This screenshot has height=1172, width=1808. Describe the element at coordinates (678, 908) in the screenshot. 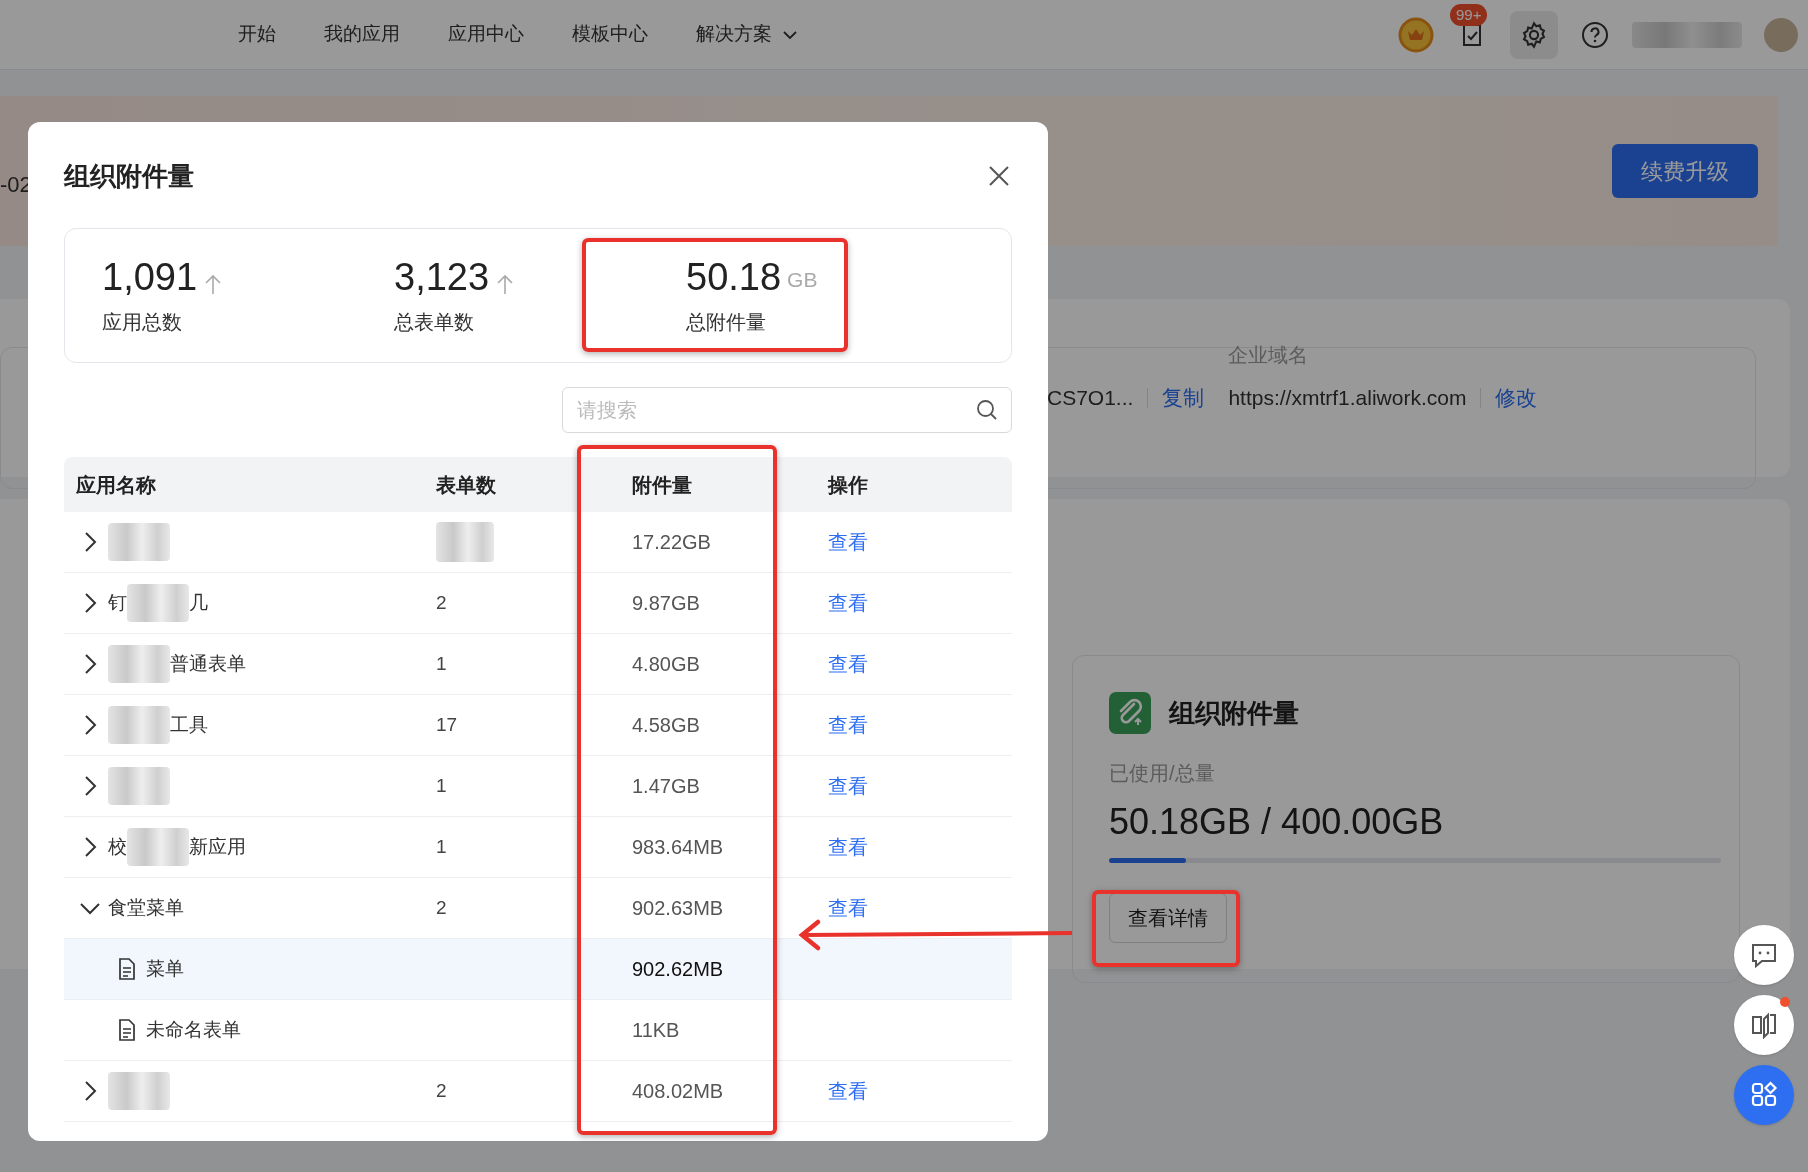

I see `table-cell: 902.63MB` at that location.